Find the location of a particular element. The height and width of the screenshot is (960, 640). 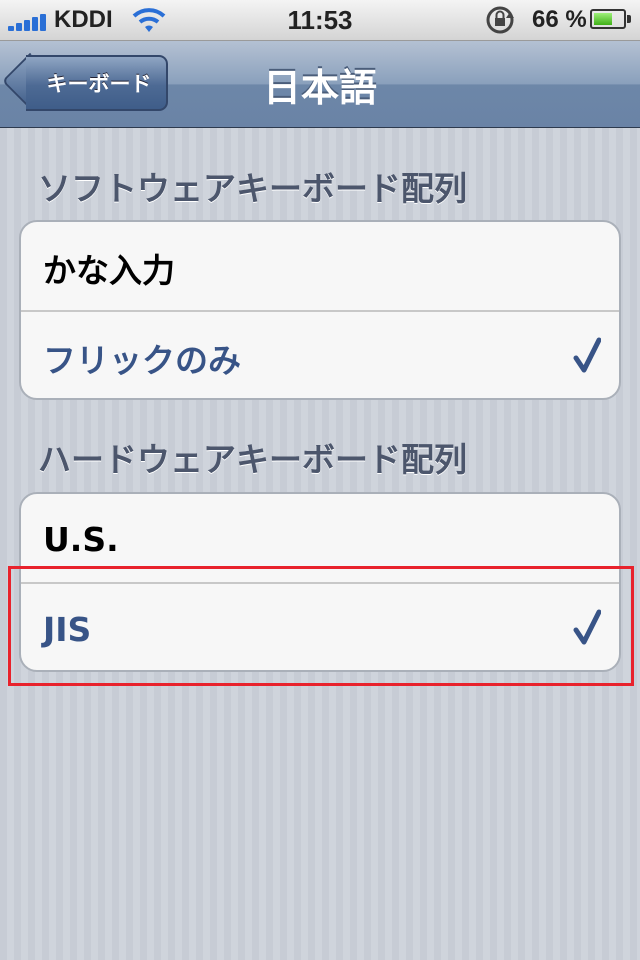

checkmark-icon is located at coordinates (587, 355).